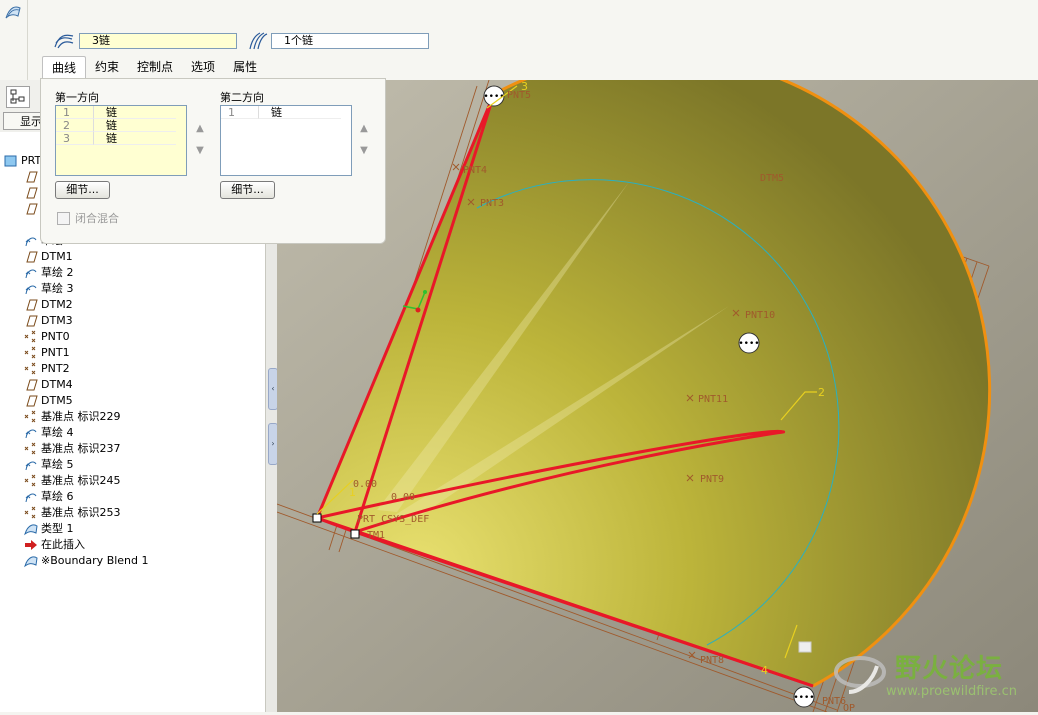 The height and width of the screenshot is (715, 1038). I want to click on show-menu-button: 显示, so click(23, 121).